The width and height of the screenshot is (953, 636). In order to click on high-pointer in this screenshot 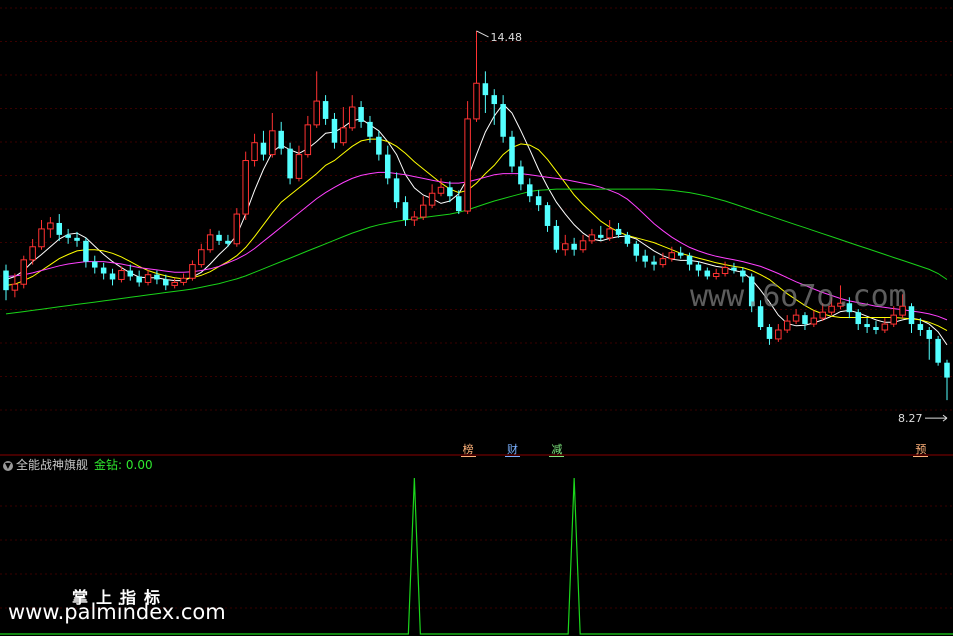, I will do `click(482, 34)`.